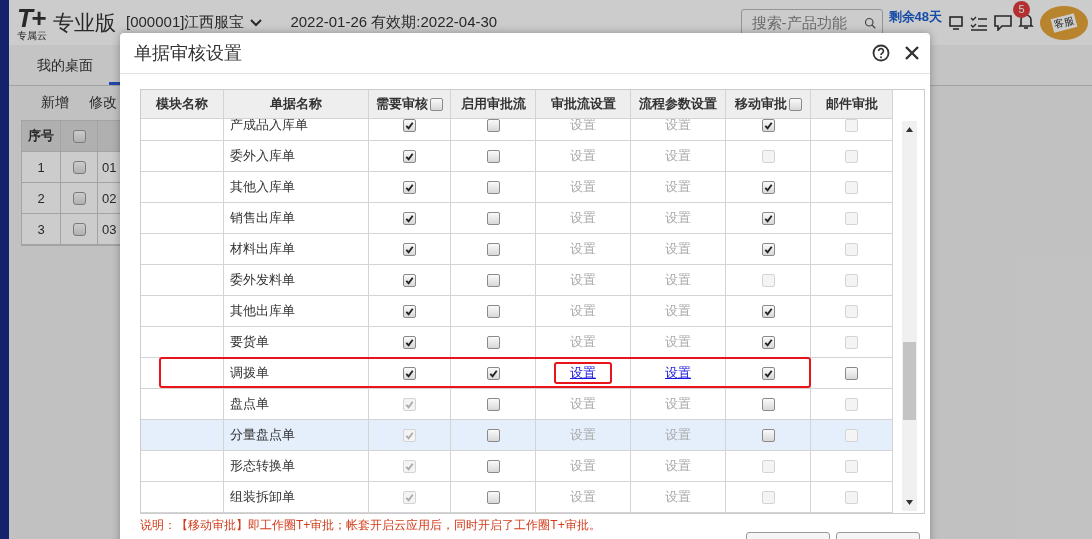  I want to click on column-header: 模块名称, so click(182, 104).